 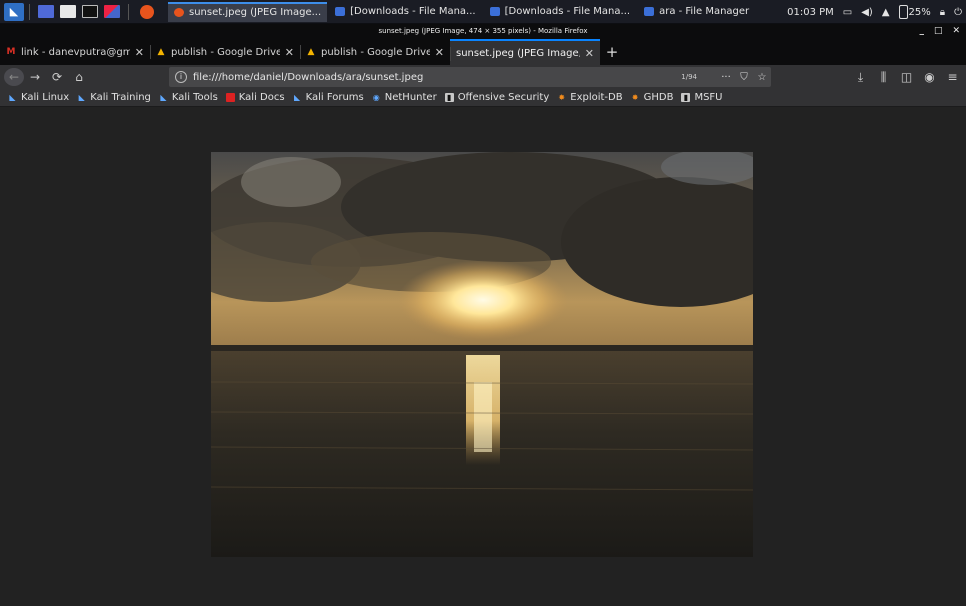 I want to click on maximize-icon: □, so click(x=938, y=31).